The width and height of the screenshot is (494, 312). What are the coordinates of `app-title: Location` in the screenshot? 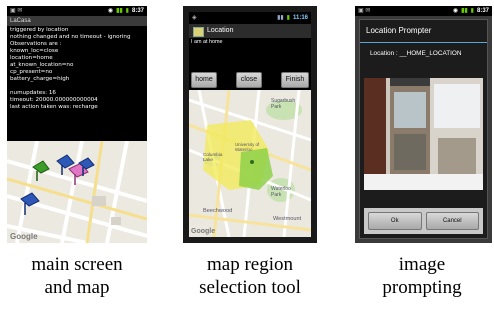 It's located at (220, 30).